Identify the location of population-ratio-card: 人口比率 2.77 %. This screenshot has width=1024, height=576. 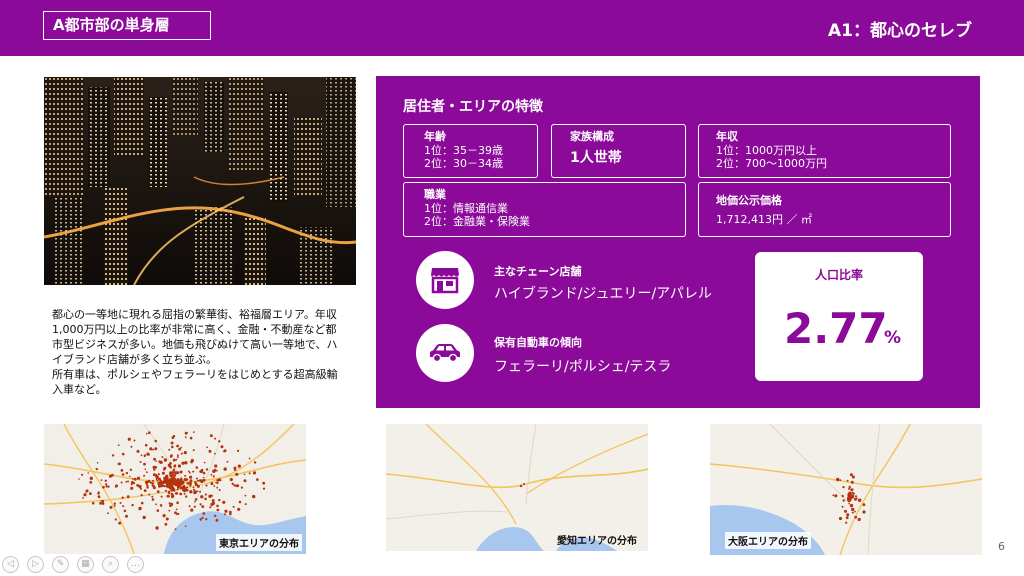
(839, 316).